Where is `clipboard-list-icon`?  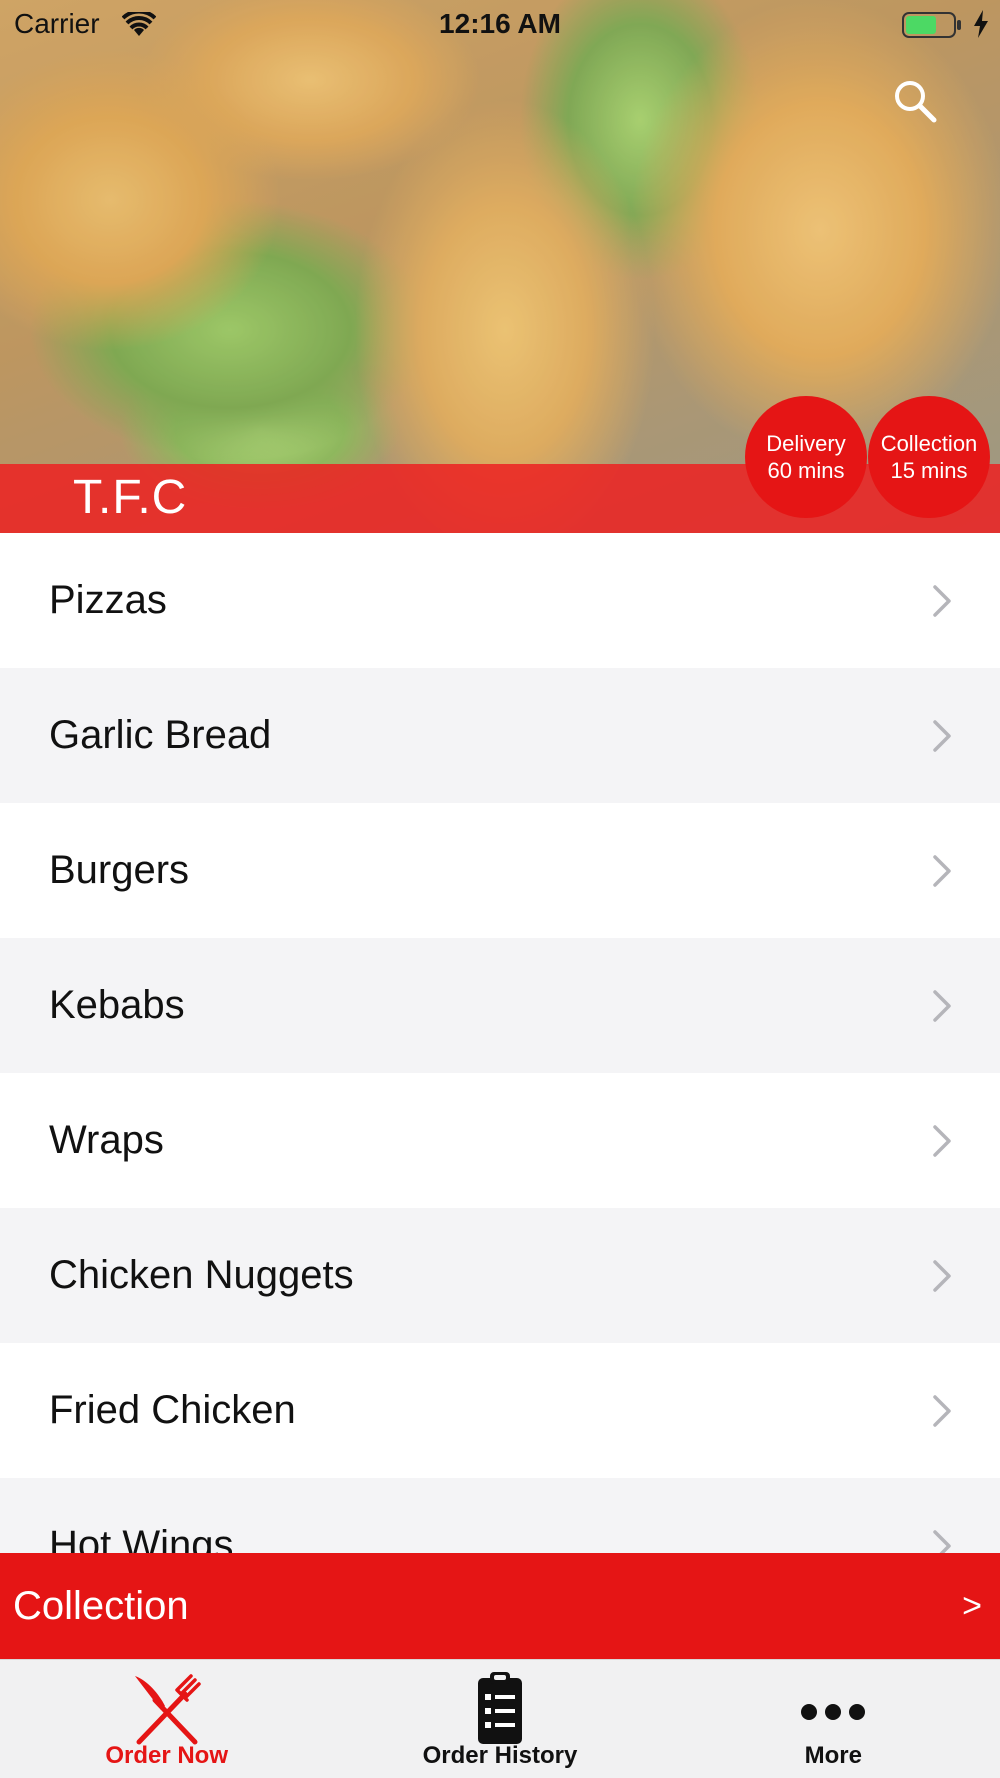
clipboard-list-icon is located at coordinates (499, 1708).